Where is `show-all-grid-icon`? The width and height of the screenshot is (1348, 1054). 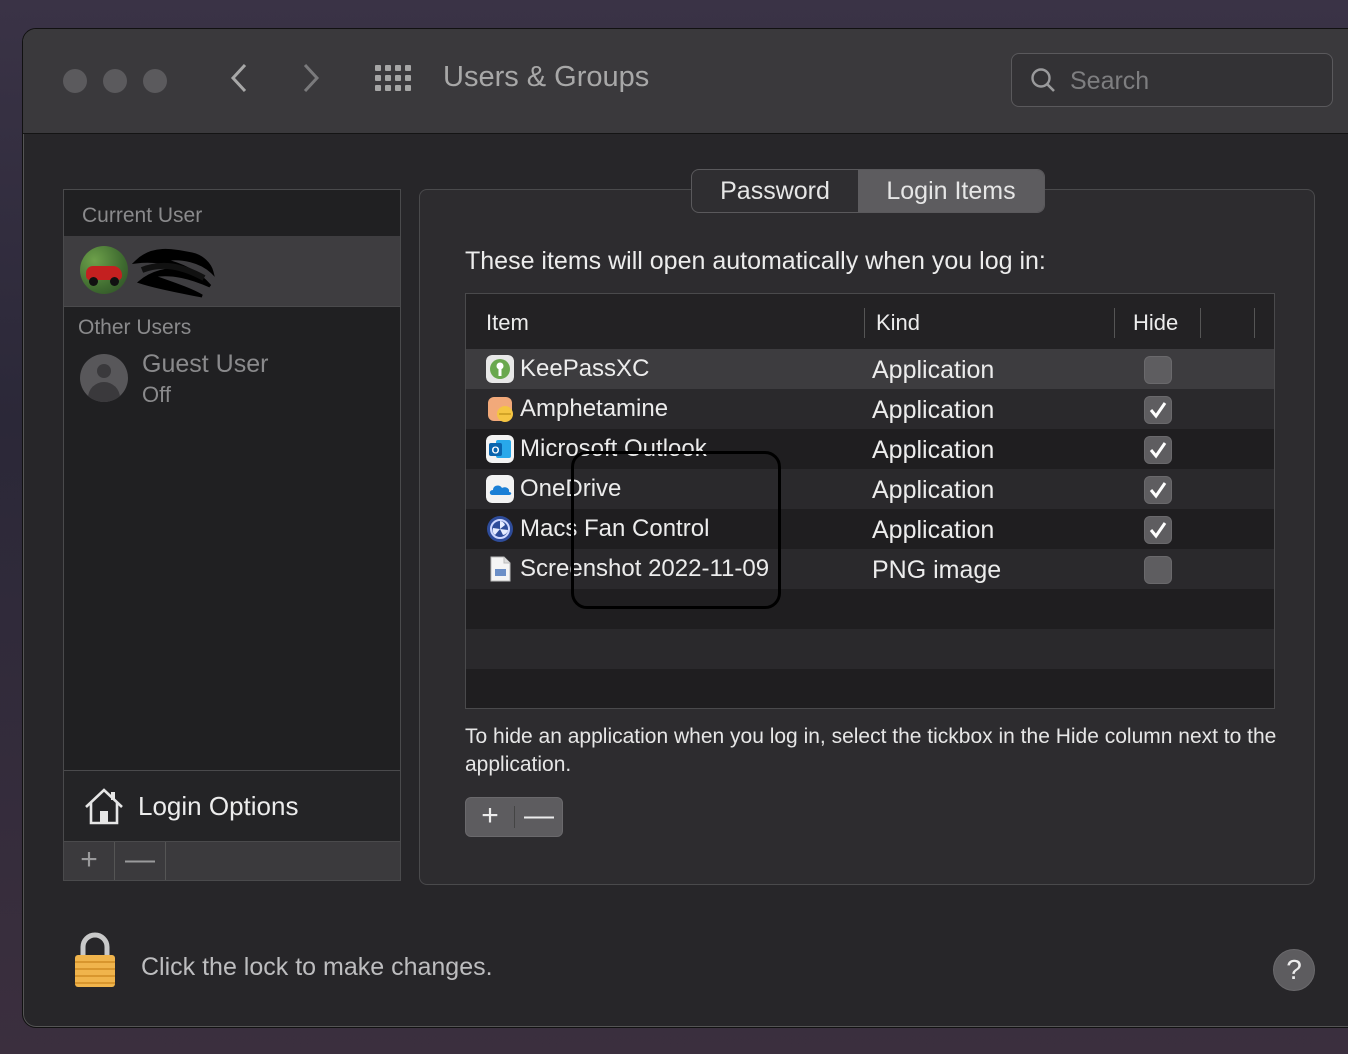
show-all-grid-icon is located at coordinates (394, 81).